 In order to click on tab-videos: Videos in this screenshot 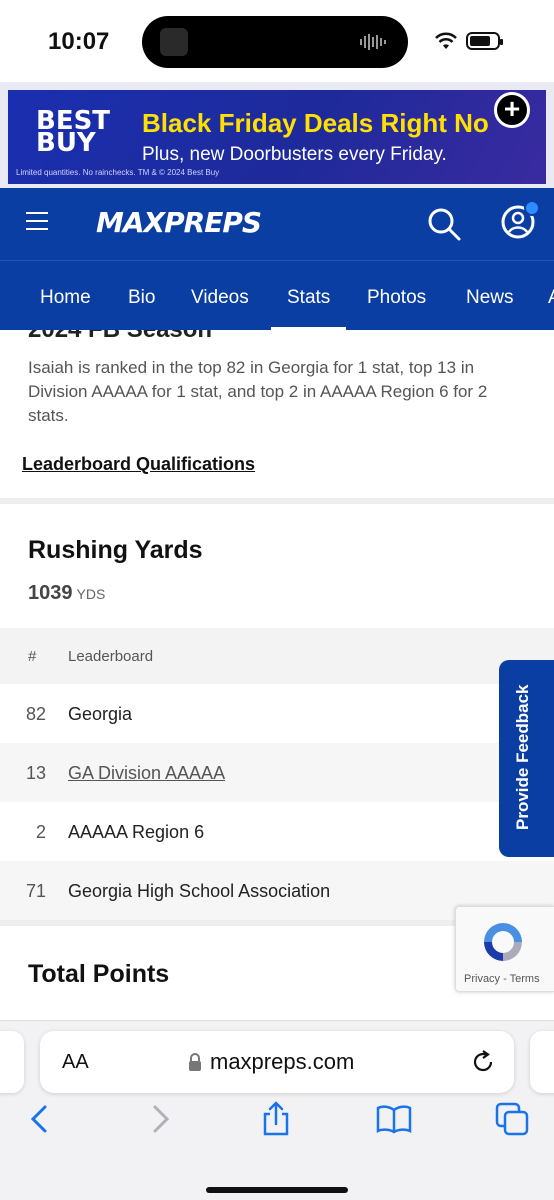, I will do `click(220, 298)`.